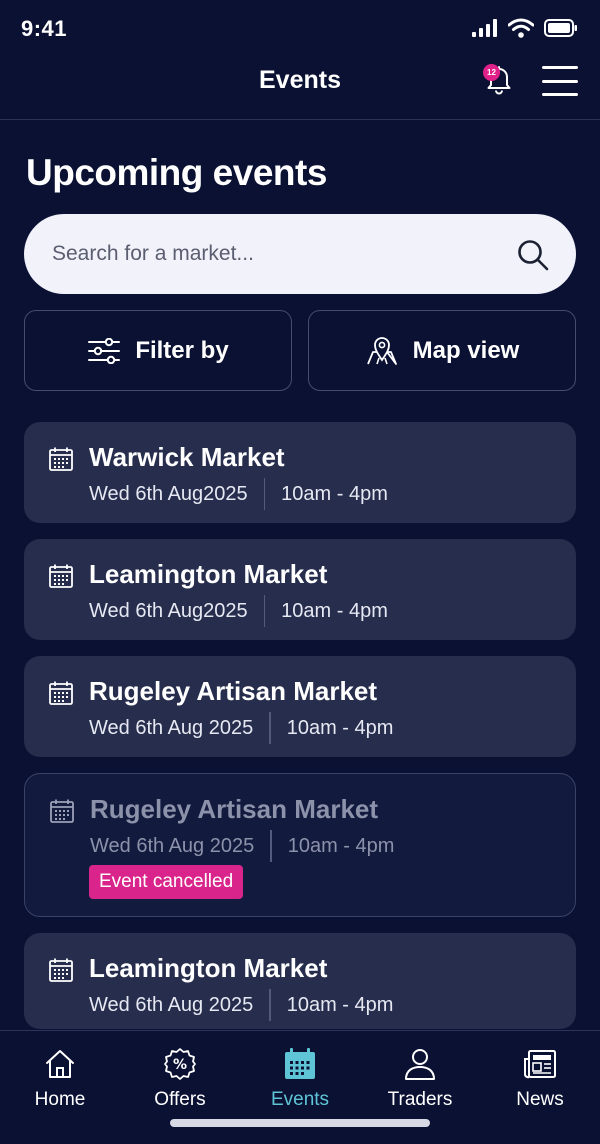 This screenshot has width=600, height=1144. I want to click on nav-label: Offers, so click(180, 1099).